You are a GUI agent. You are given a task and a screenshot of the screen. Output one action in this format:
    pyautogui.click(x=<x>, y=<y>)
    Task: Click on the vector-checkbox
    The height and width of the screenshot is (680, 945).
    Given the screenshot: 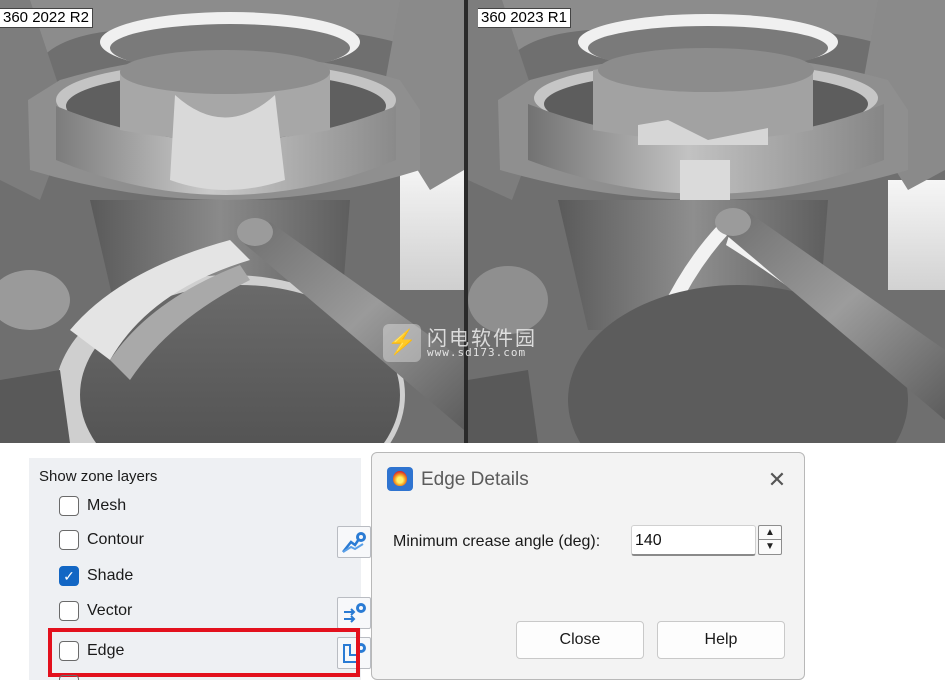 What is the action you would take?
    pyautogui.click(x=69, y=611)
    